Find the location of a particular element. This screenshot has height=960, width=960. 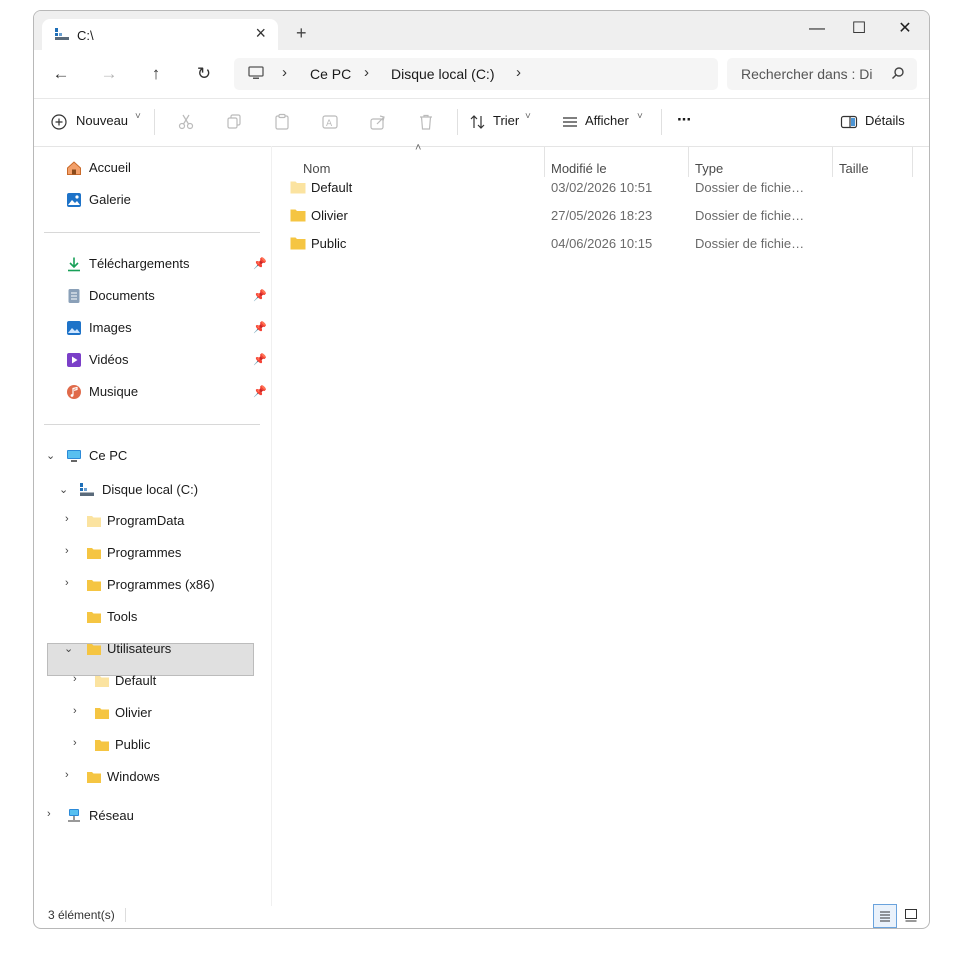

sidebar-item-documents: Documents 📌 is located at coordinates (166, 296).